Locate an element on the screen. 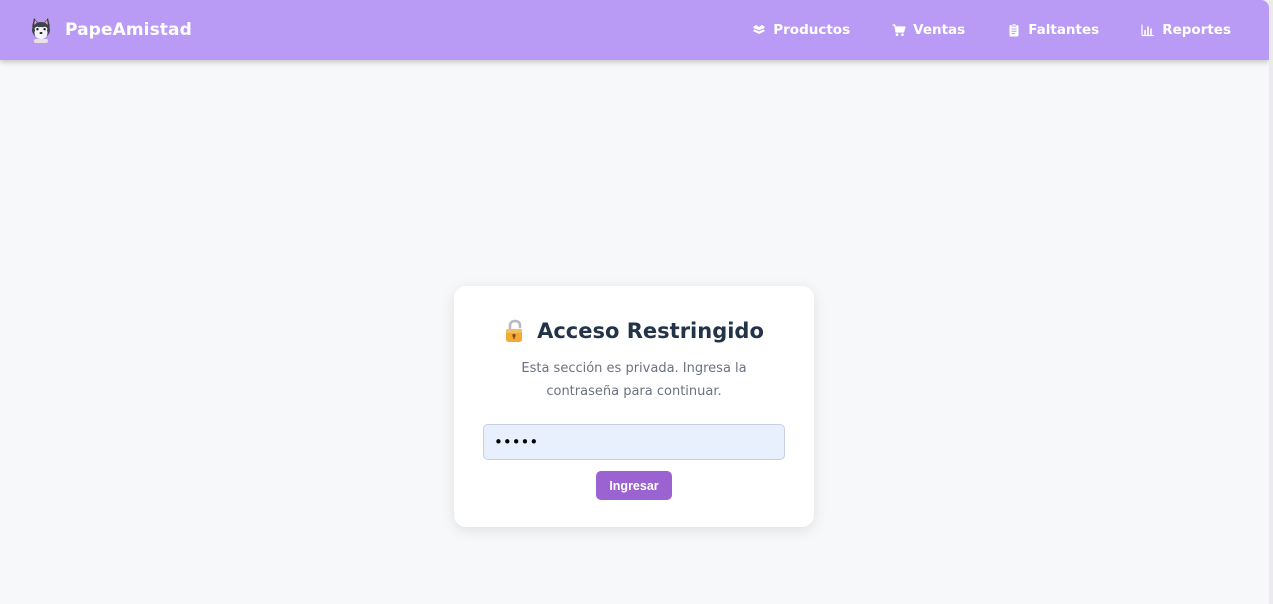 The width and height of the screenshot is (1273, 604). nav-link-ventas: Ventas is located at coordinates (928, 30).